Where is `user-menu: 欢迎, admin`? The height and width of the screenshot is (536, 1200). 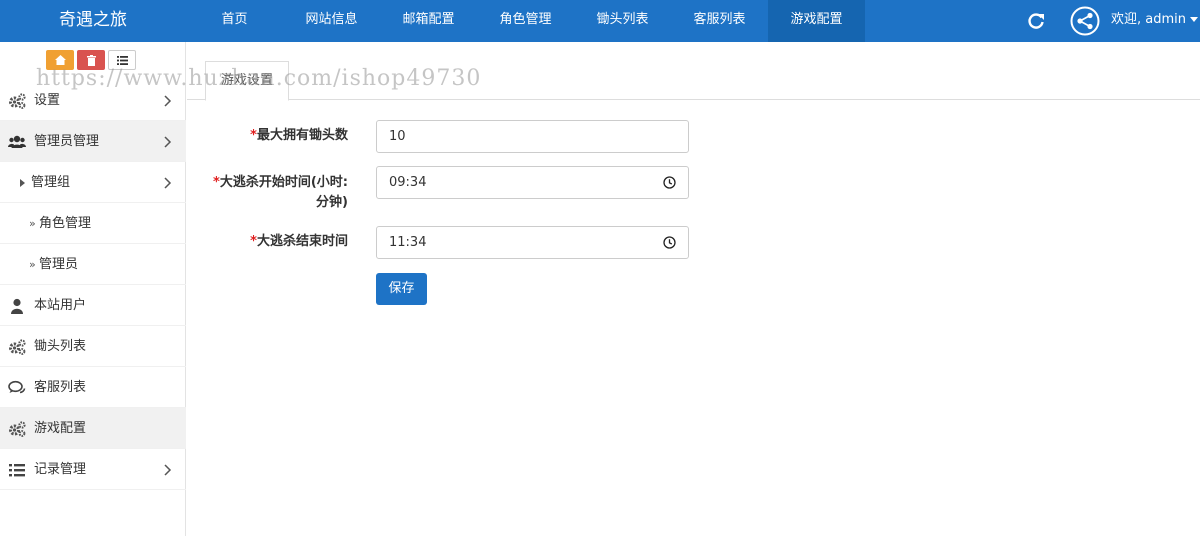
user-menu: 欢迎, admin is located at coordinates (1154, 21).